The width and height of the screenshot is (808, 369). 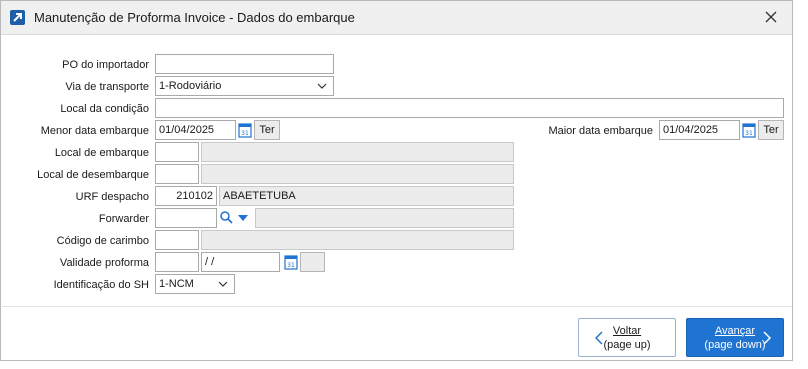 I want to click on validade-date-input: / /, so click(x=240, y=262).